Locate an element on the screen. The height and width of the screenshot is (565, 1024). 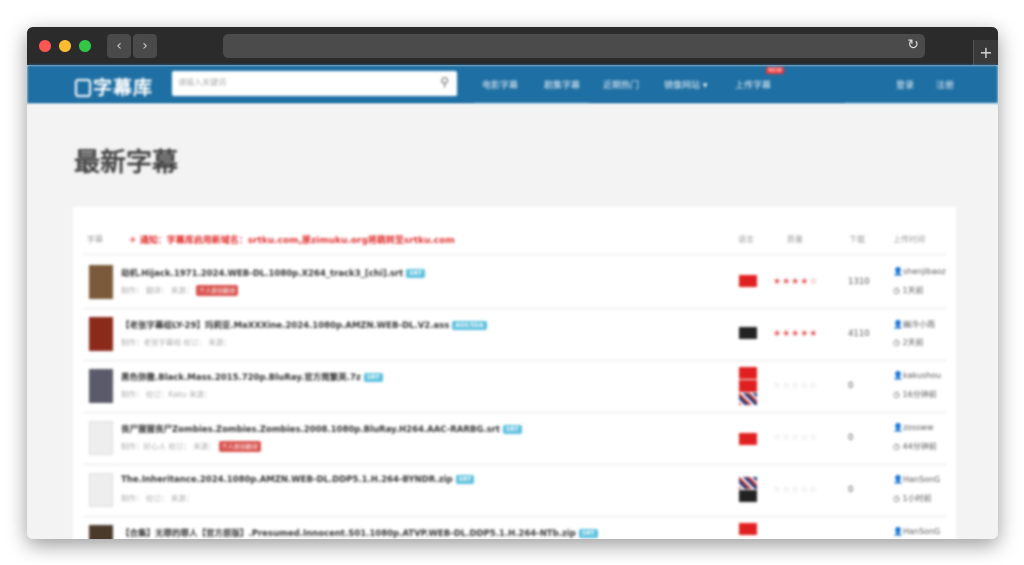
search-placeholder: 请输入关键词 is located at coordinates (202, 82).